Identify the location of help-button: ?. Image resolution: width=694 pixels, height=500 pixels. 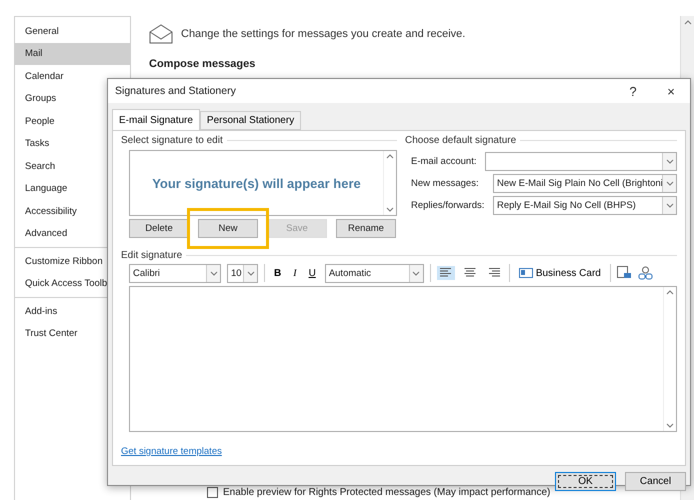
(633, 91).